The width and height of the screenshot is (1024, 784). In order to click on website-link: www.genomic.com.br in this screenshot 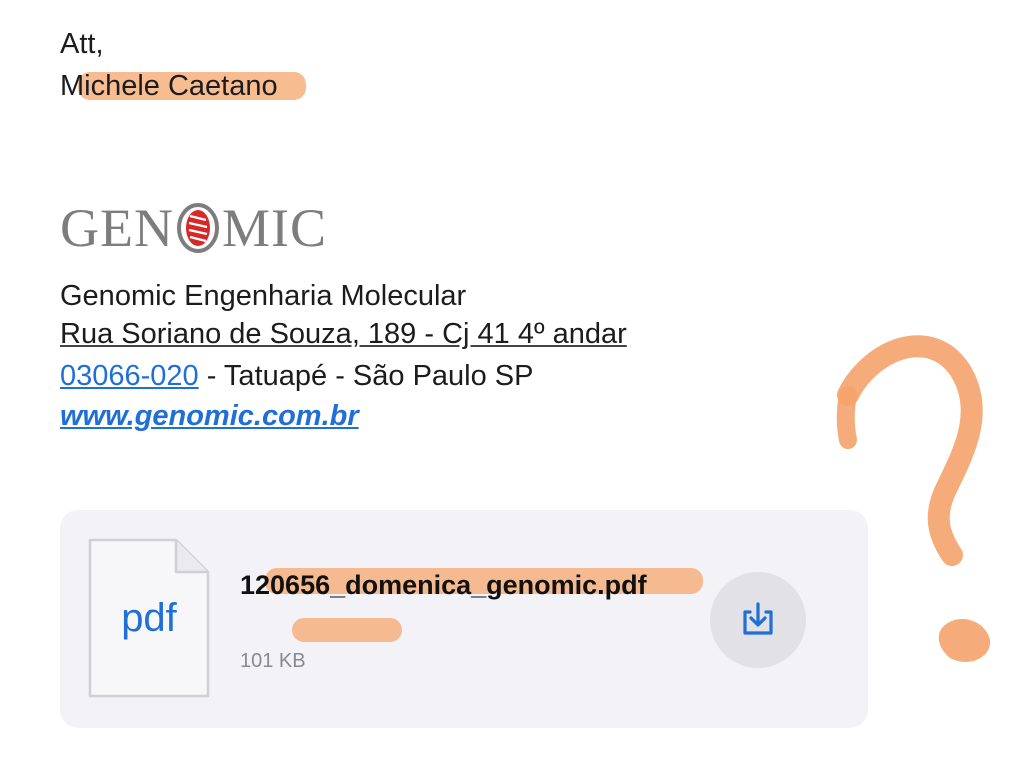, I will do `click(209, 416)`.